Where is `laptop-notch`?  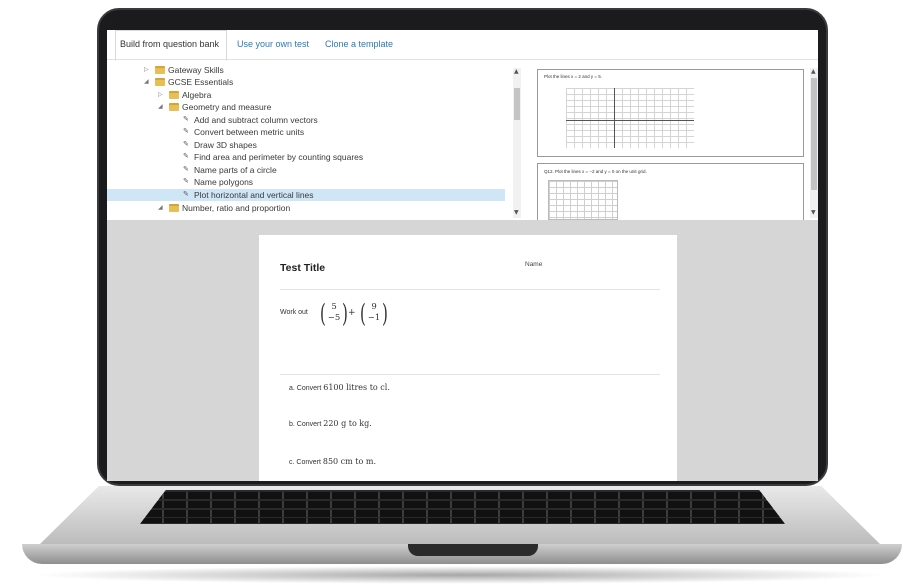 laptop-notch is located at coordinates (473, 550).